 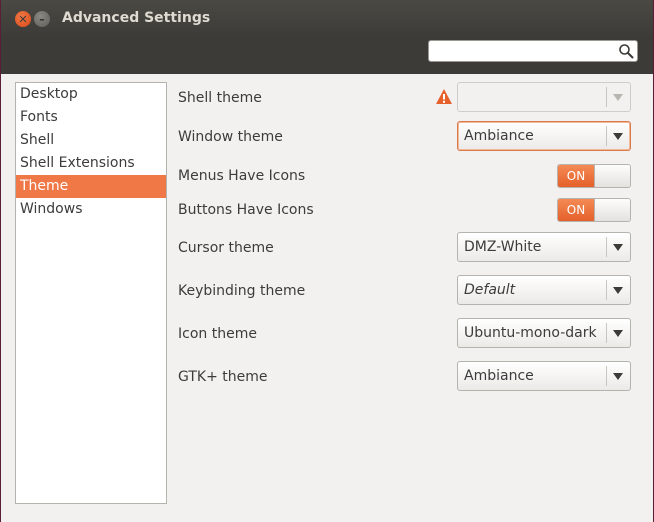 I want to click on search-field, so click(x=533, y=51).